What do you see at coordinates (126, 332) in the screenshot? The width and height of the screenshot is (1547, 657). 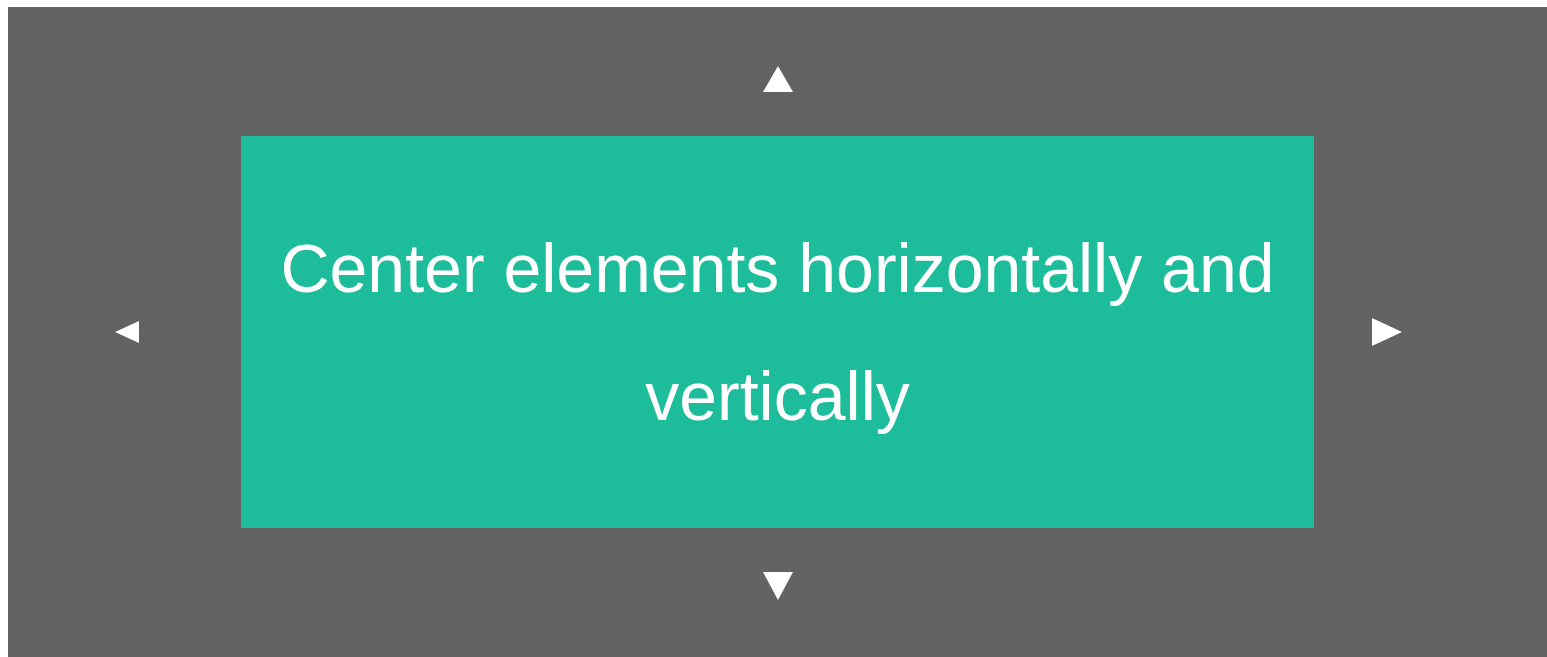 I see `triangle-left-icon` at bounding box center [126, 332].